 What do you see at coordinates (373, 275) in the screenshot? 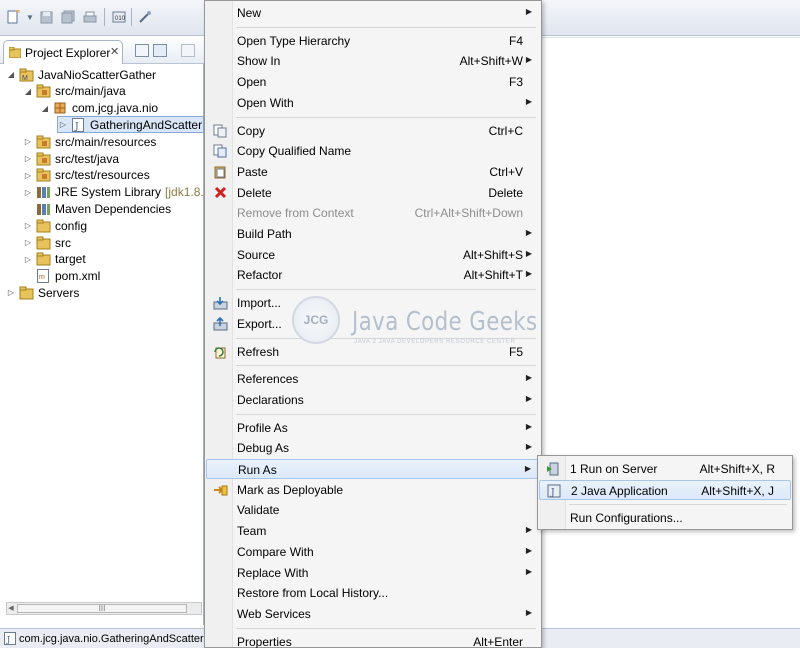
I see `menu-item-refactor: Refactor Alt+Shift+T ▶` at bounding box center [373, 275].